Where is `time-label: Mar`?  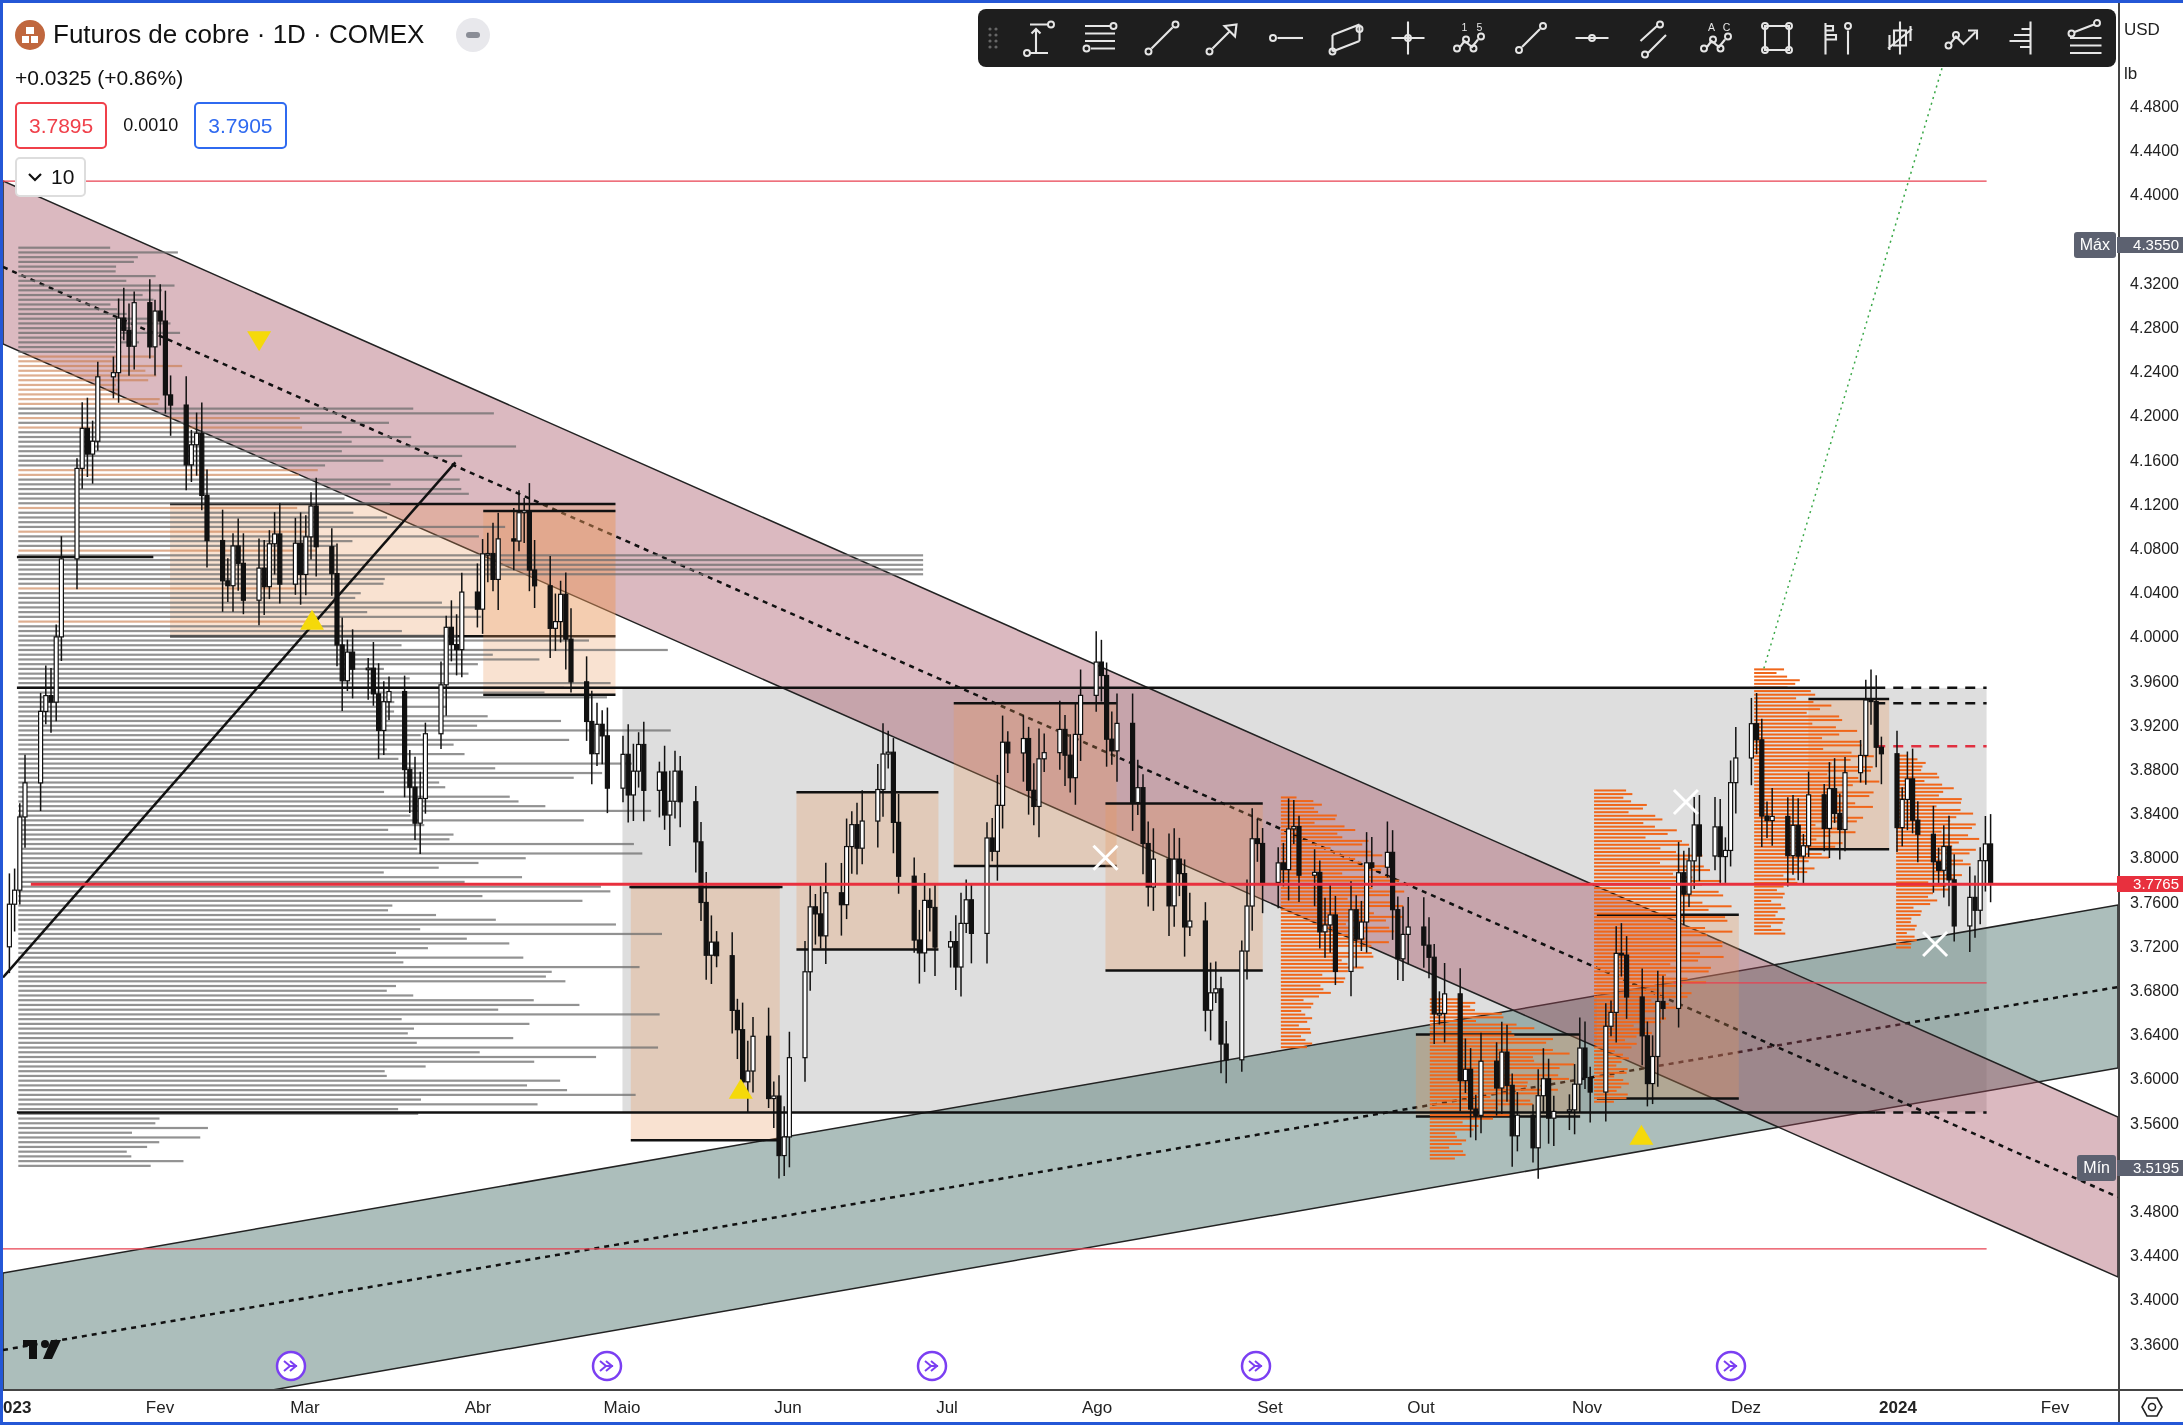
time-label: Mar is located at coordinates (305, 1408).